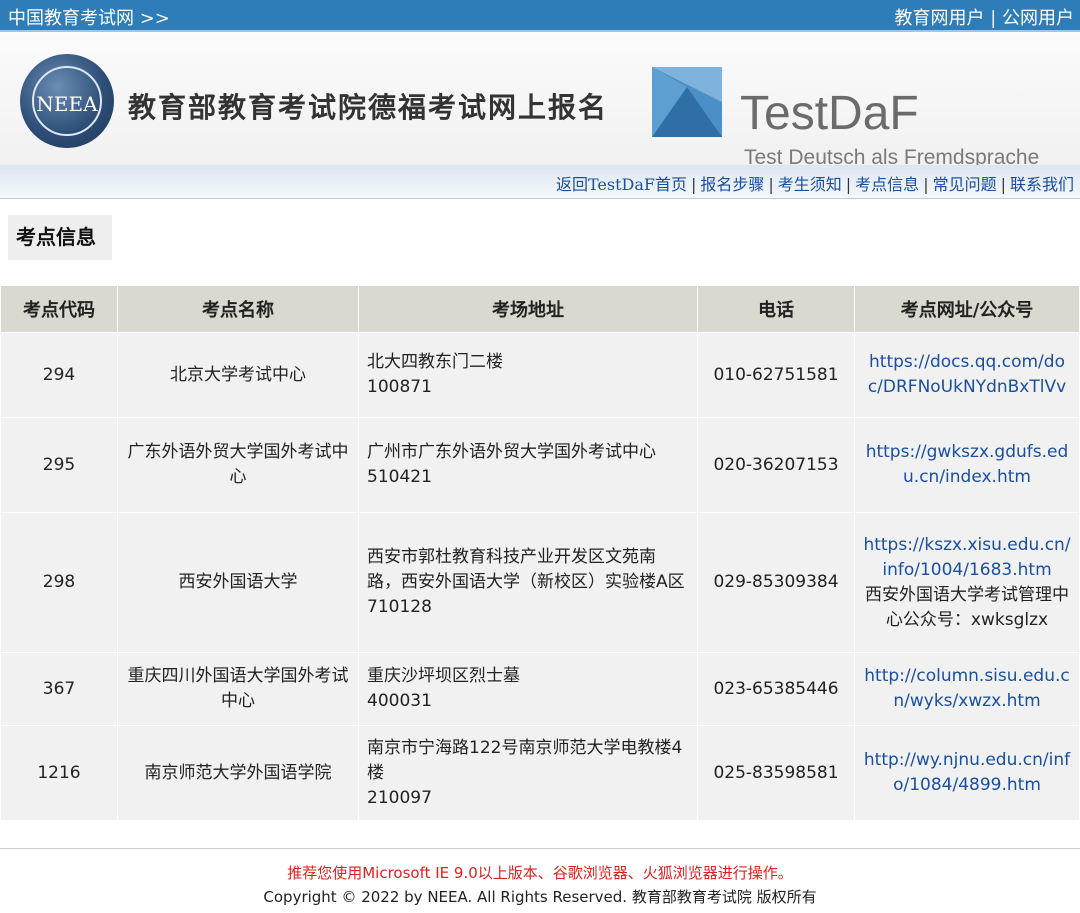  Describe the element at coordinates (511, 452) in the screenshot. I see `address-line: 广州市广东外语外贸大学国外考试中心` at that location.